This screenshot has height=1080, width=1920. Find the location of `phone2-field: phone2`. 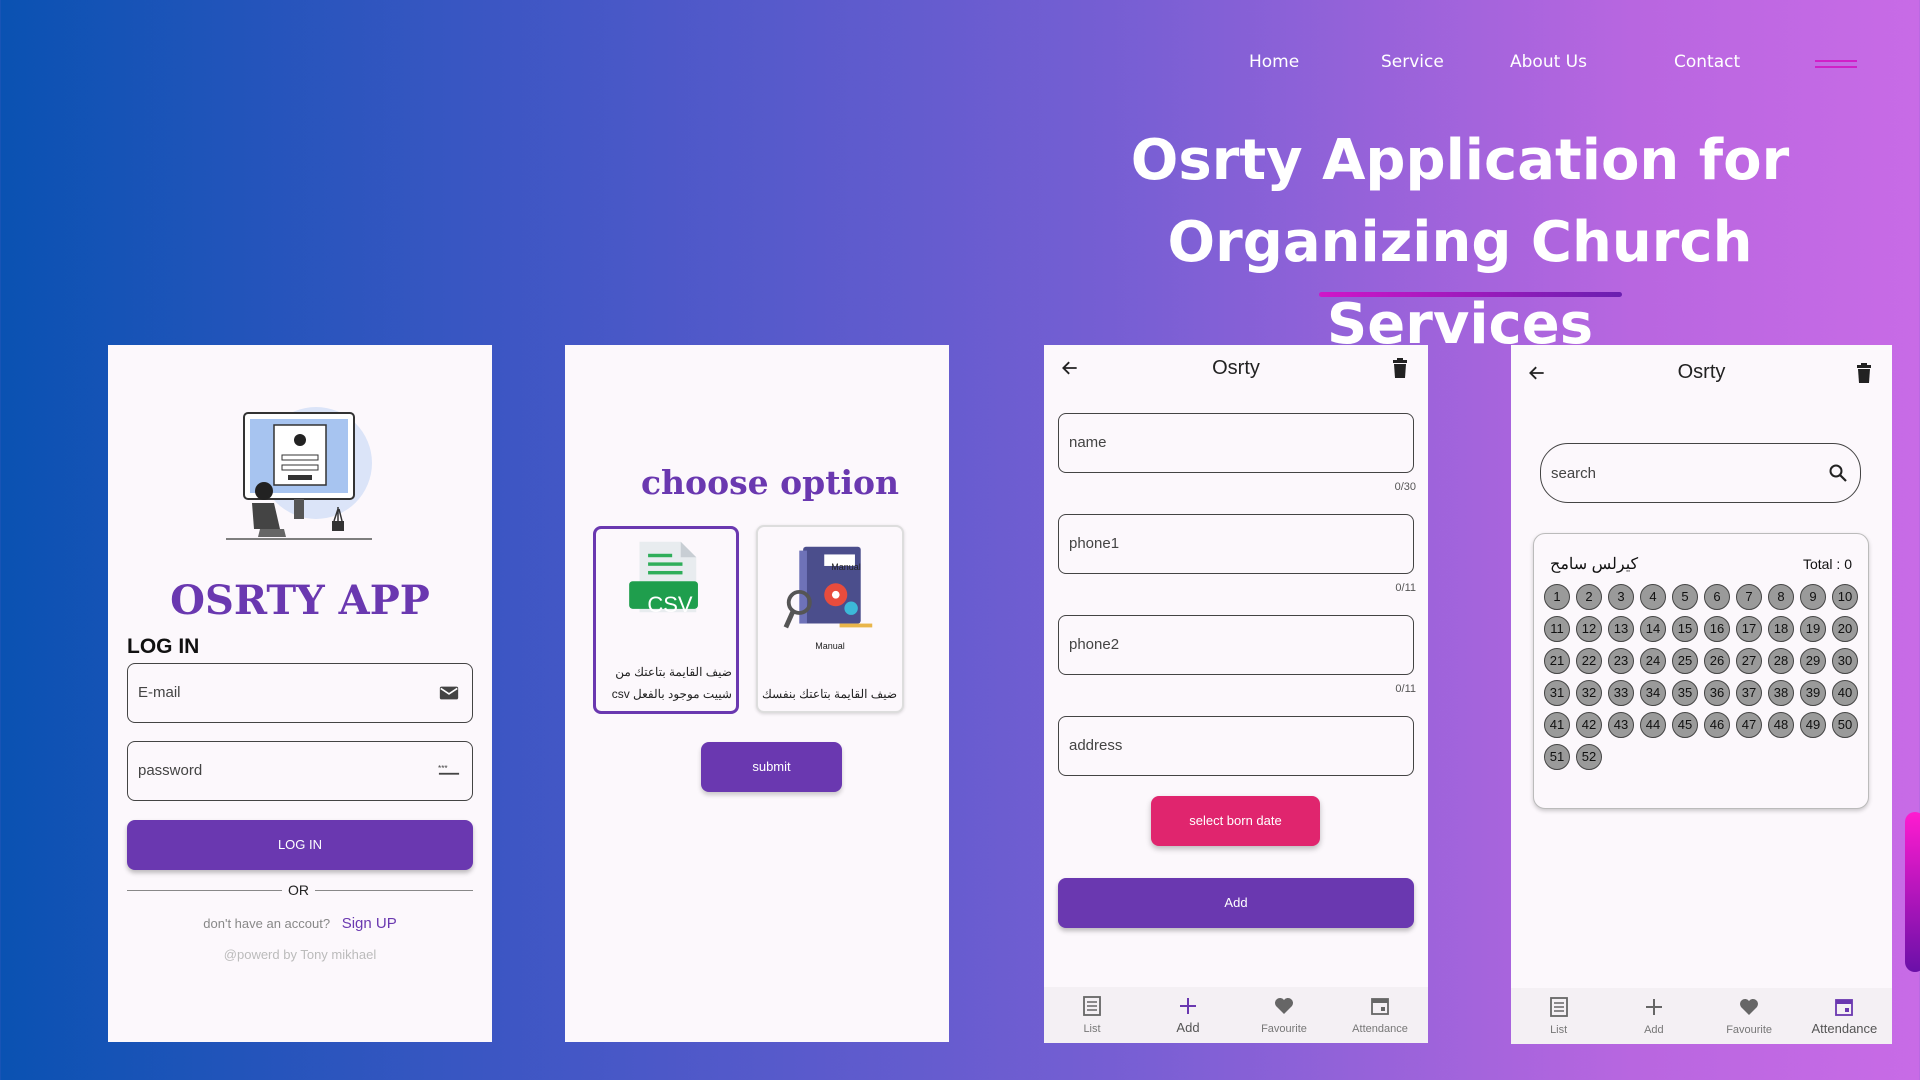

phone2-field: phone2 is located at coordinates (1236, 645).